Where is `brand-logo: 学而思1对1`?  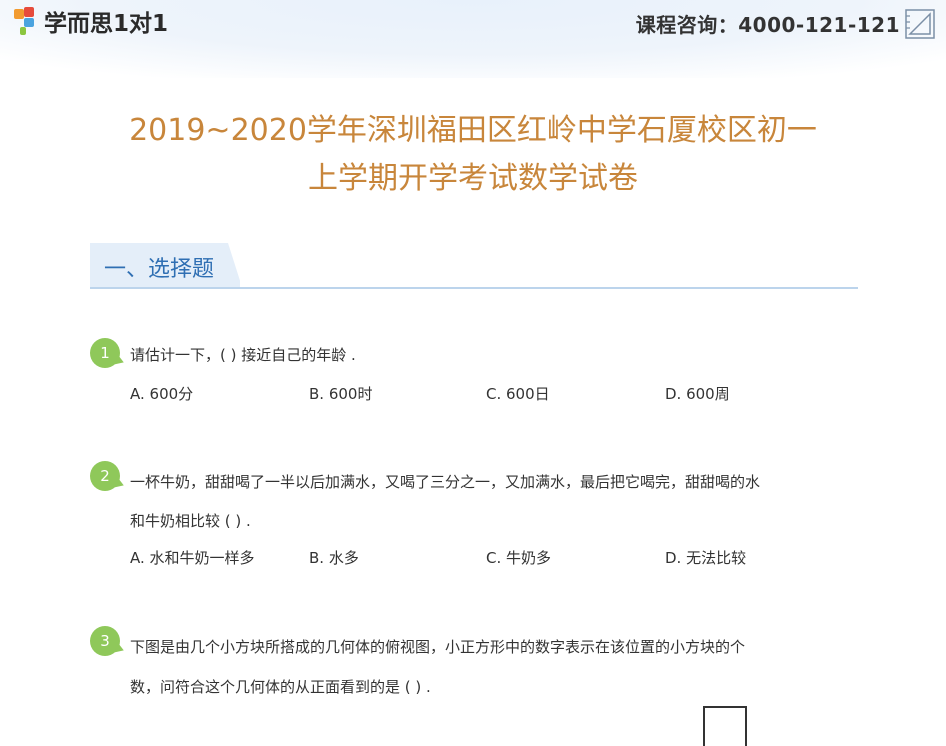
brand-logo: 学而思1对1 is located at coordinates (89, 21).